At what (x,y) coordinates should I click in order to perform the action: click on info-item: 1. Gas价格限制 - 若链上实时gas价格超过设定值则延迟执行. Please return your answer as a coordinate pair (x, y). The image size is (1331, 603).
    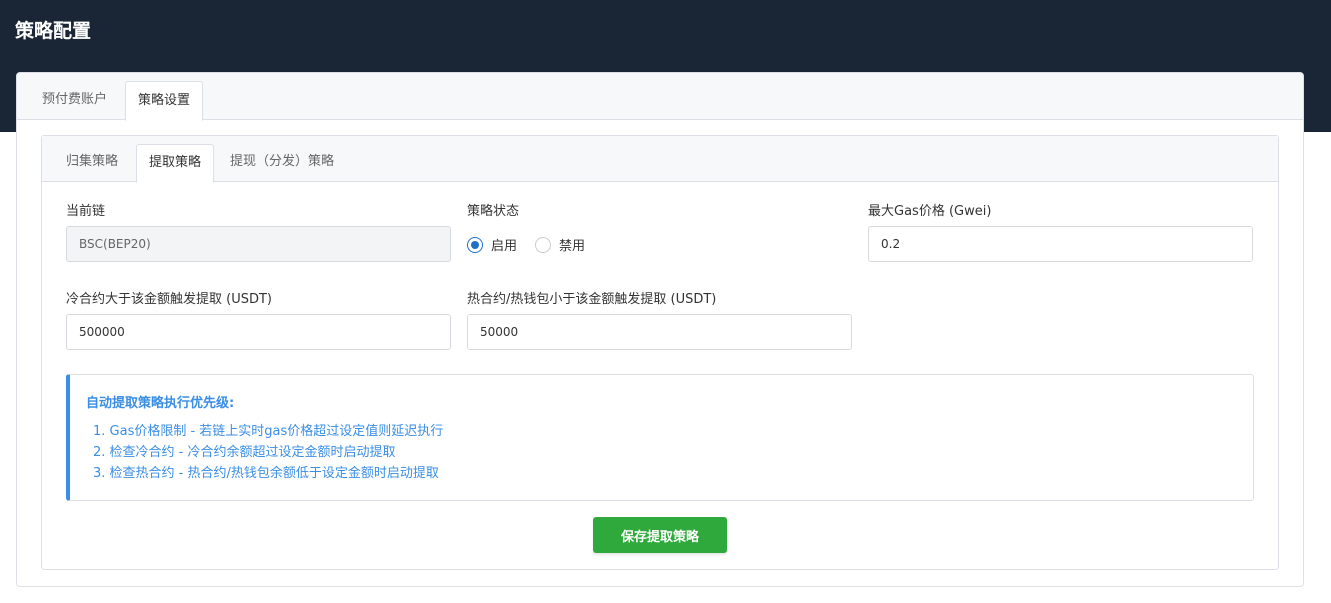
    Looking at the image, I should click on (268, 431).